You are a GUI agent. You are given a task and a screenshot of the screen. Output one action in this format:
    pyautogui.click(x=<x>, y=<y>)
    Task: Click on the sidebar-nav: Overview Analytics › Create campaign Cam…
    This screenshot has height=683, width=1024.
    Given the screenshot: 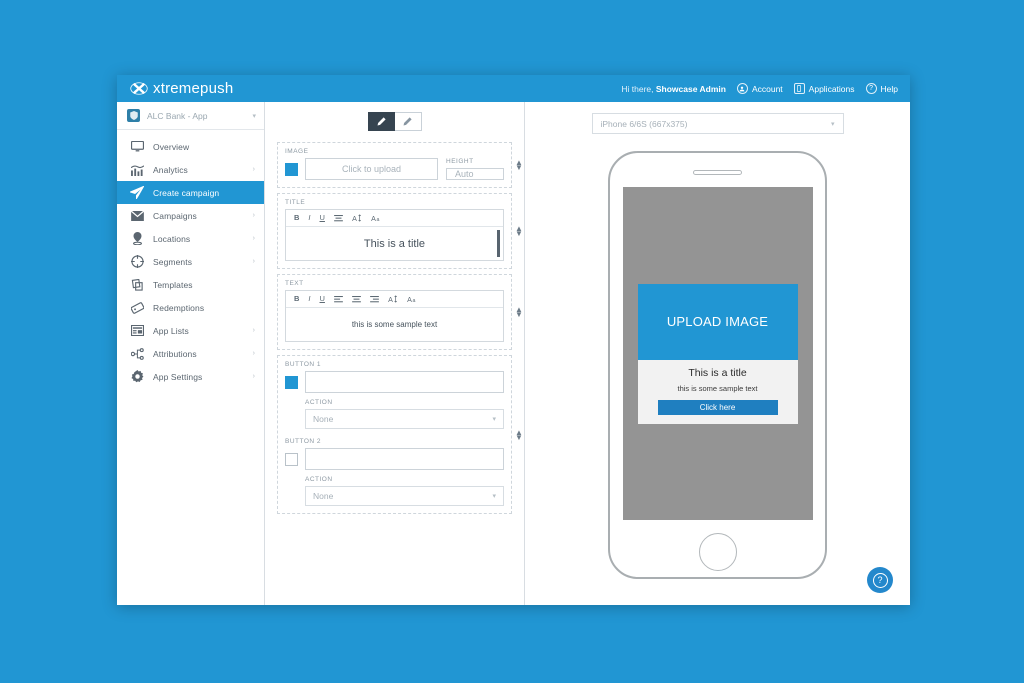 What is the action you would take?
    pyautogui.click(x=190, y=259)
    